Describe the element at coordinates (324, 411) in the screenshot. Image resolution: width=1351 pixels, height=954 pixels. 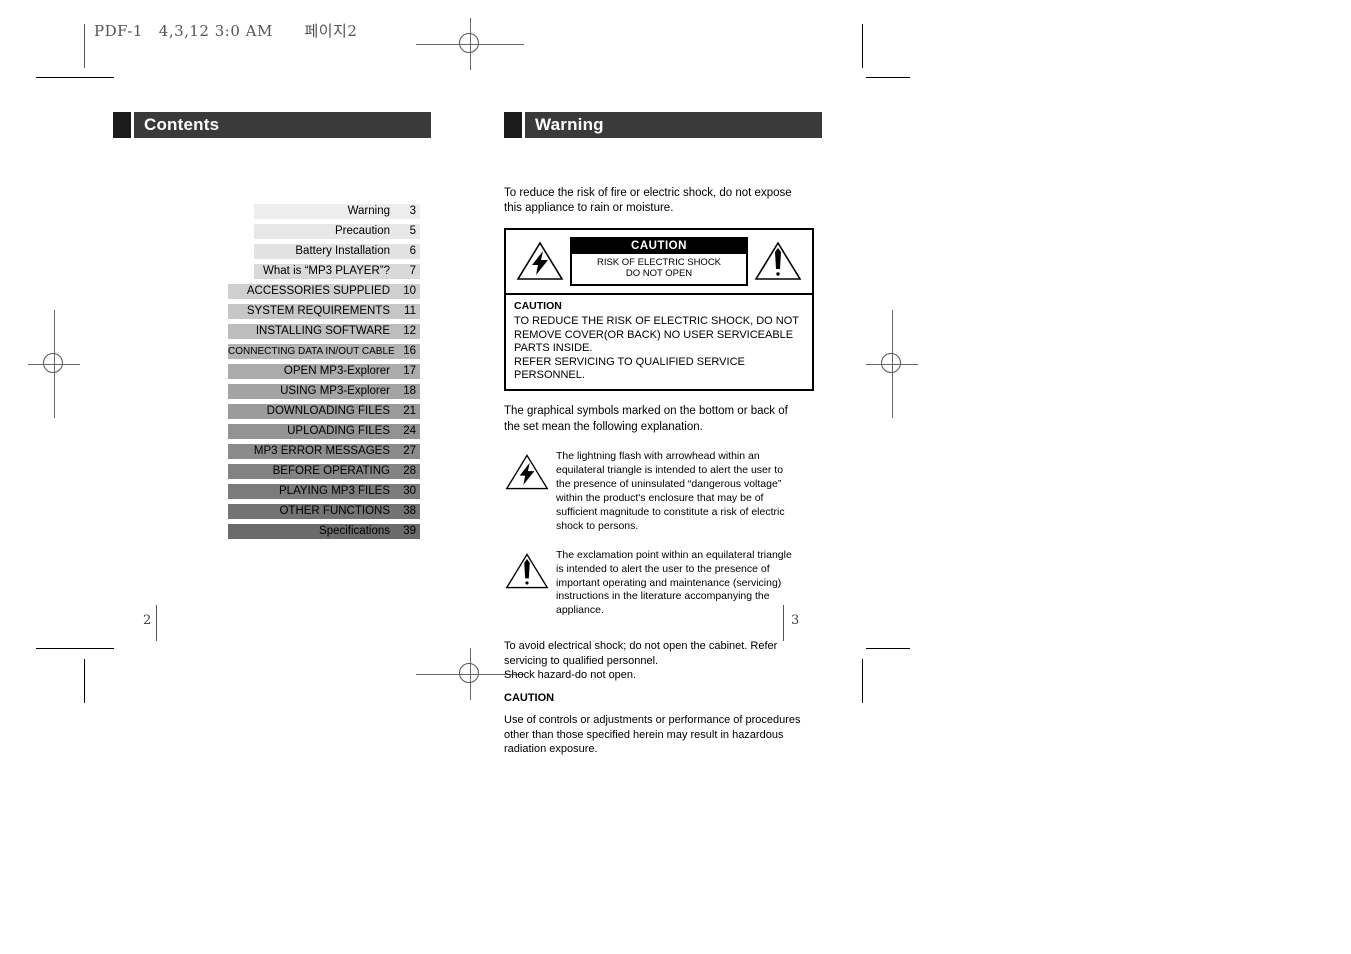
I see `toc-row: DOWNLOADING FILES 21` at that location.